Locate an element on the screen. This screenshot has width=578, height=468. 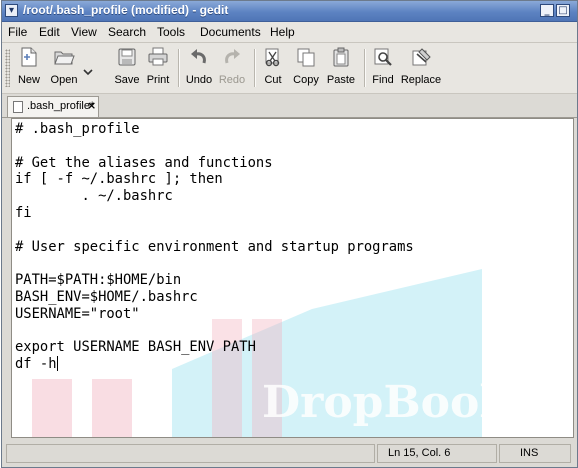
save-disk-icon is located at coordinates (127, 57).